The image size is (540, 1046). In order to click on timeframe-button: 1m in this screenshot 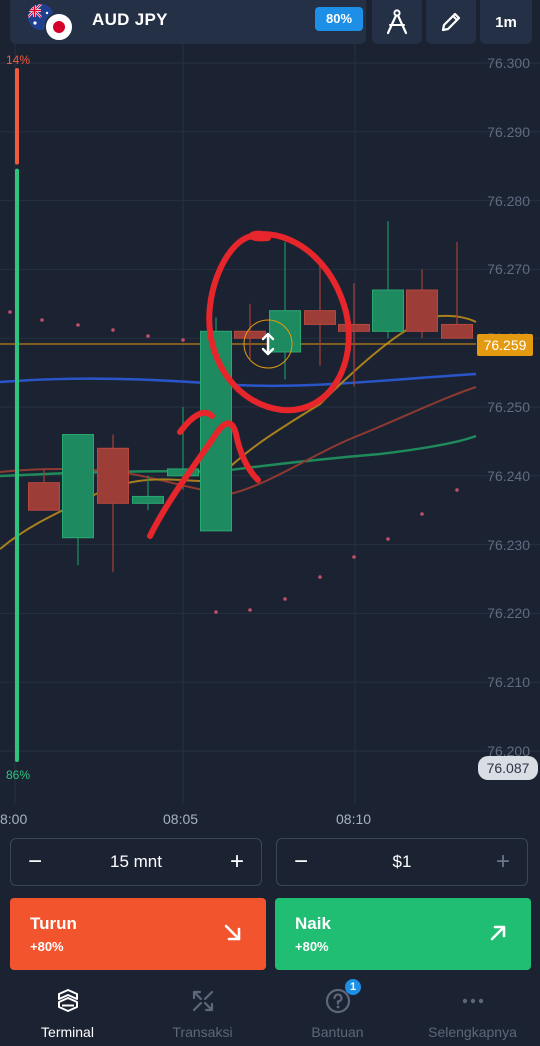, I will do `click(506, 22)`.